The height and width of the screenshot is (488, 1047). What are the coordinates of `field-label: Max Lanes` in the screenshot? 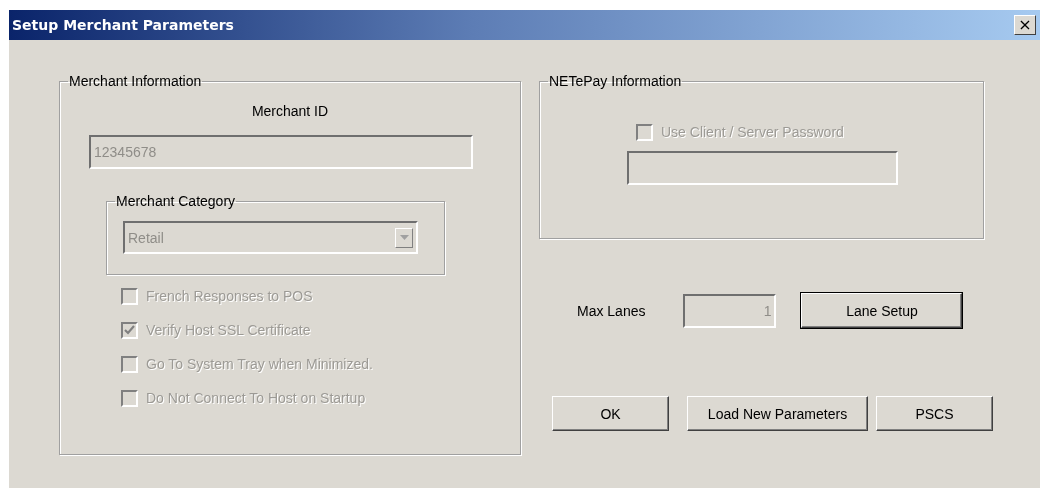 It's located at (611, 310).